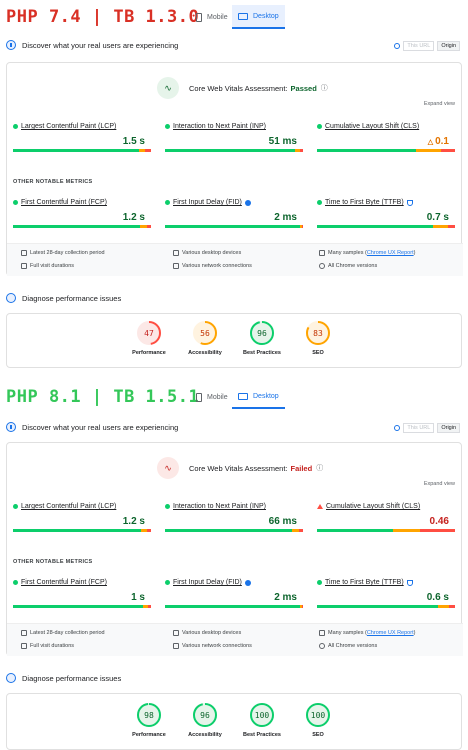  Describe the element at coordinates (262, 720) in the screenshot. I see `gauge-best-practices: 100 Best Practices` at that location.